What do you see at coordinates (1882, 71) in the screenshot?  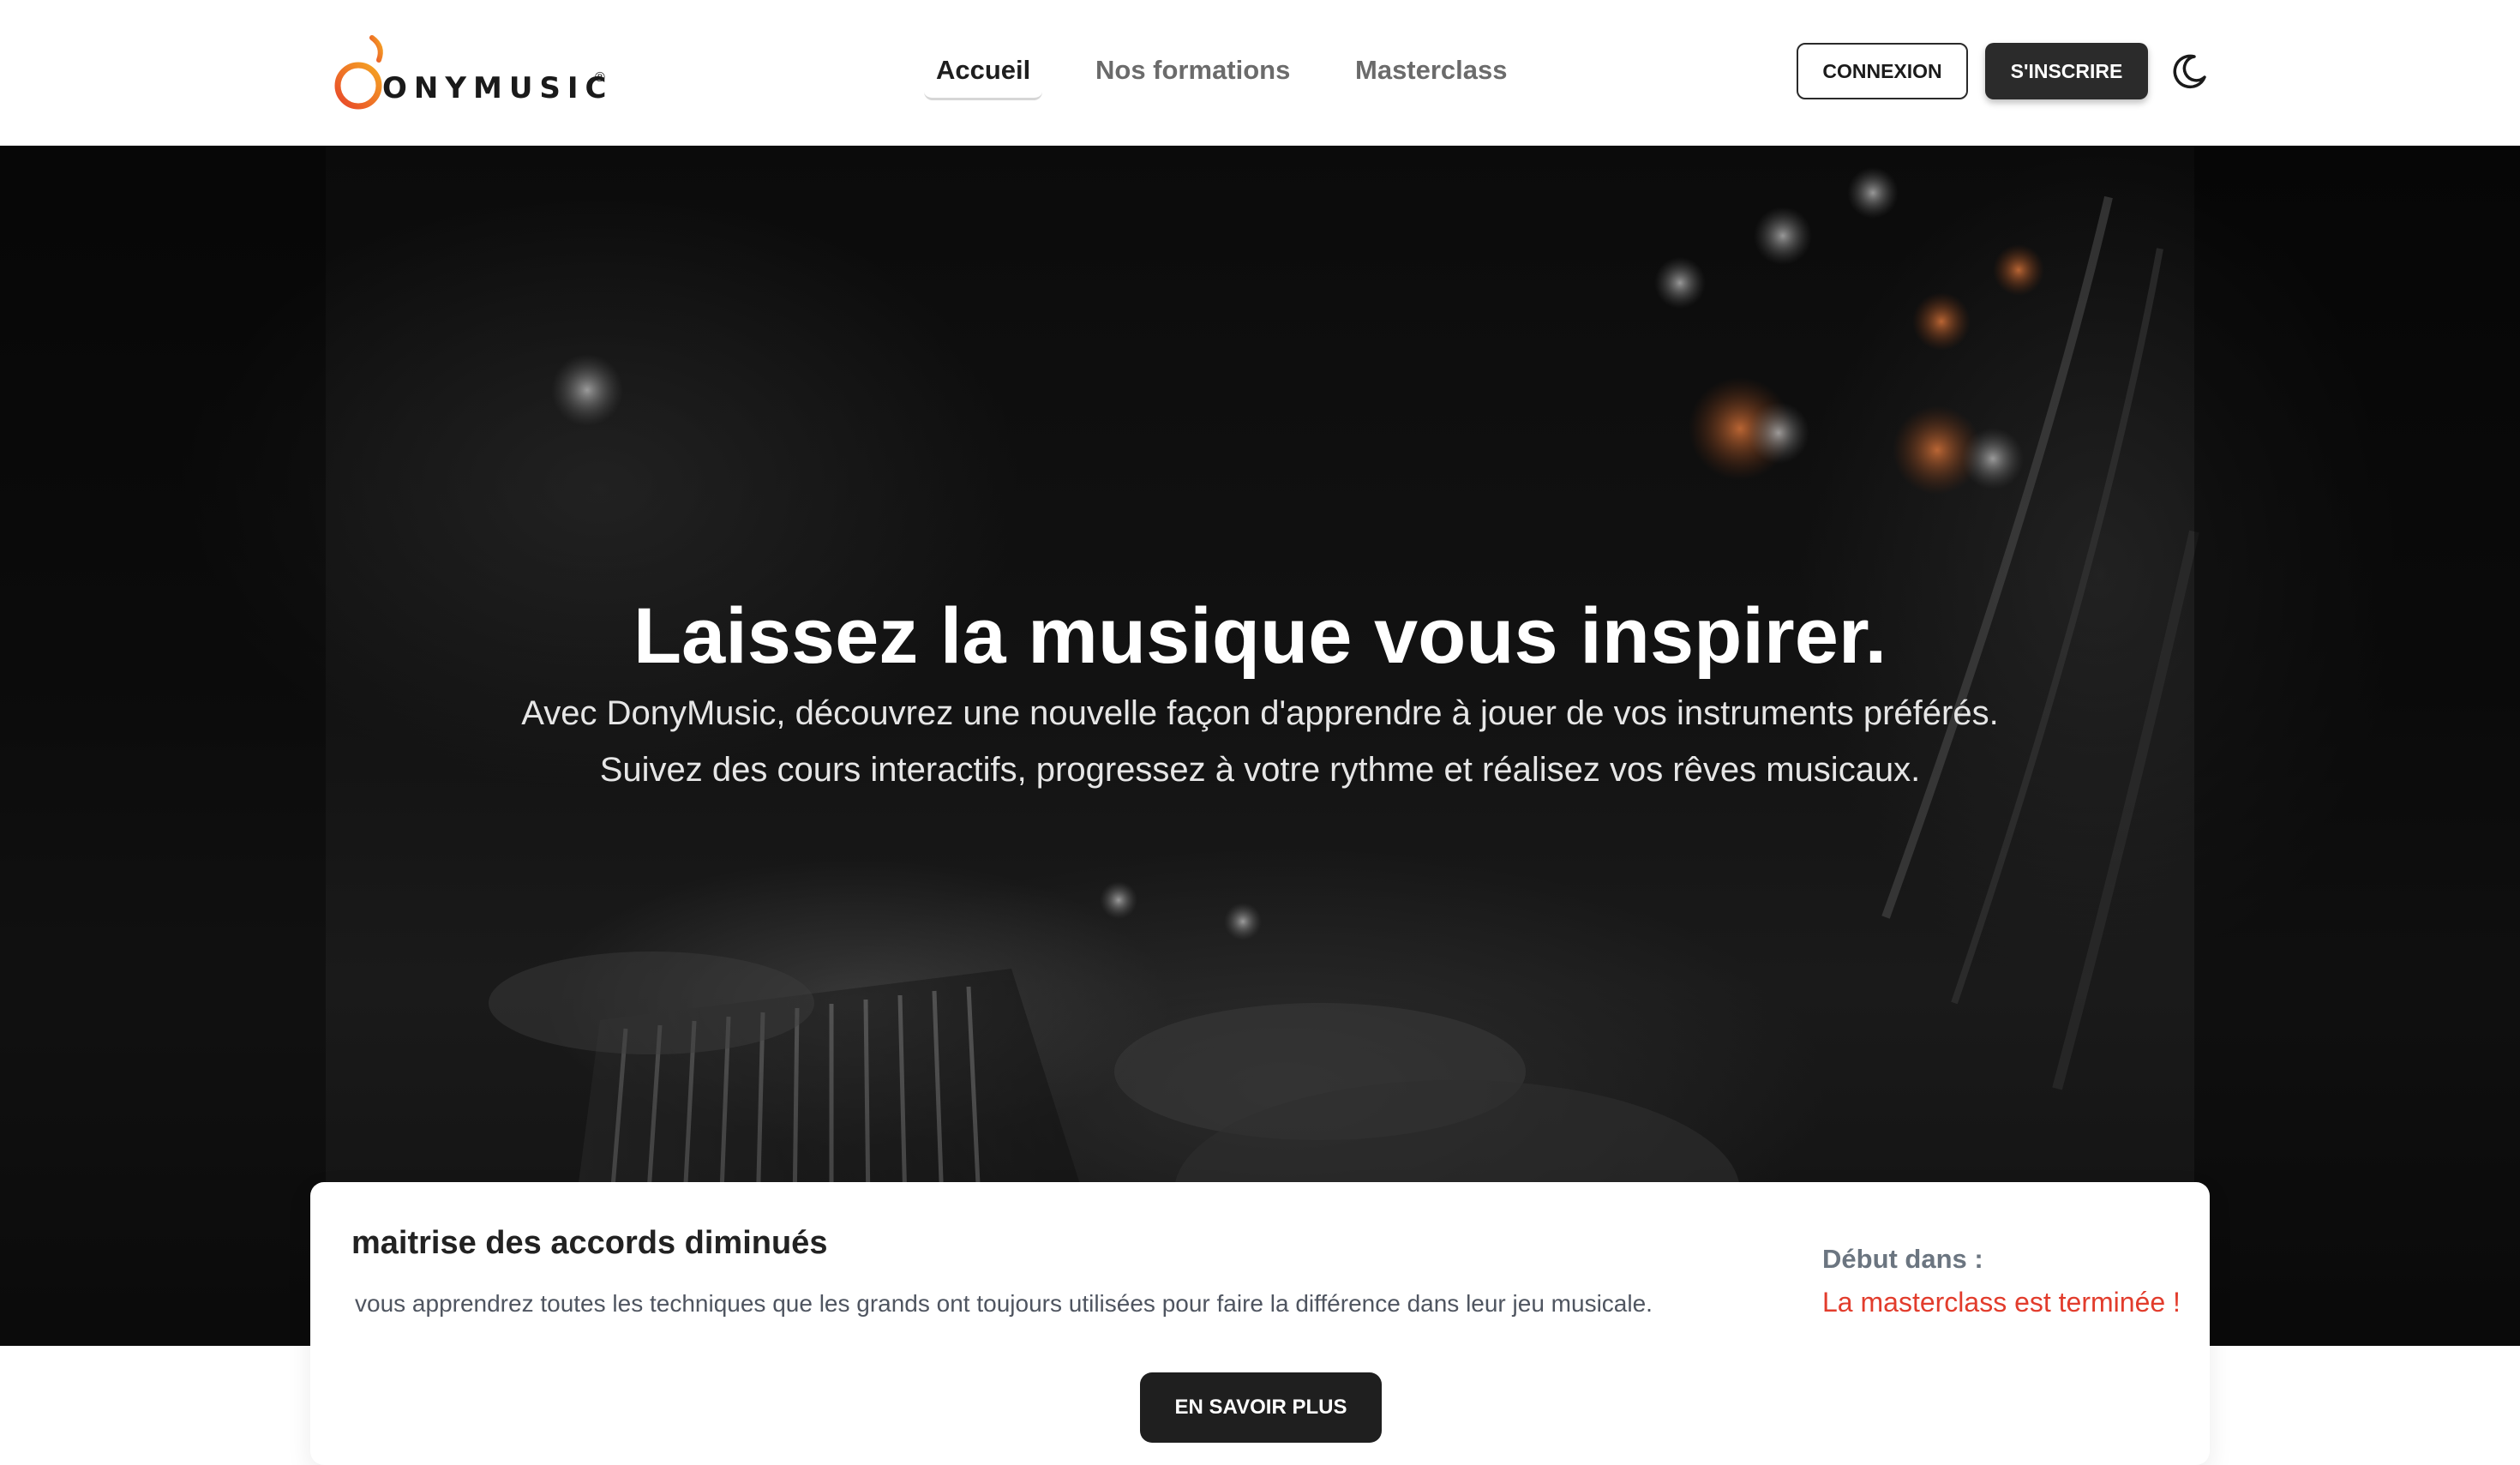 I see `login-button: CONNEXION` at bounding box center [1882, 71].